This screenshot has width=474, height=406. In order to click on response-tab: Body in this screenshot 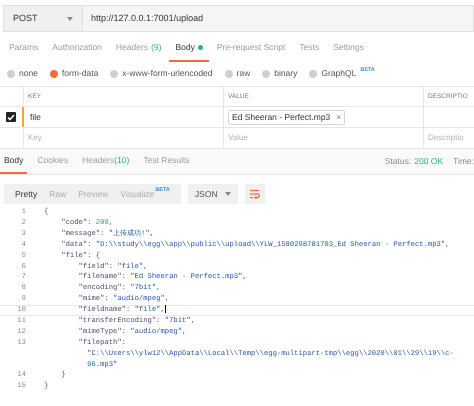, I will do `click(14, 161)`.